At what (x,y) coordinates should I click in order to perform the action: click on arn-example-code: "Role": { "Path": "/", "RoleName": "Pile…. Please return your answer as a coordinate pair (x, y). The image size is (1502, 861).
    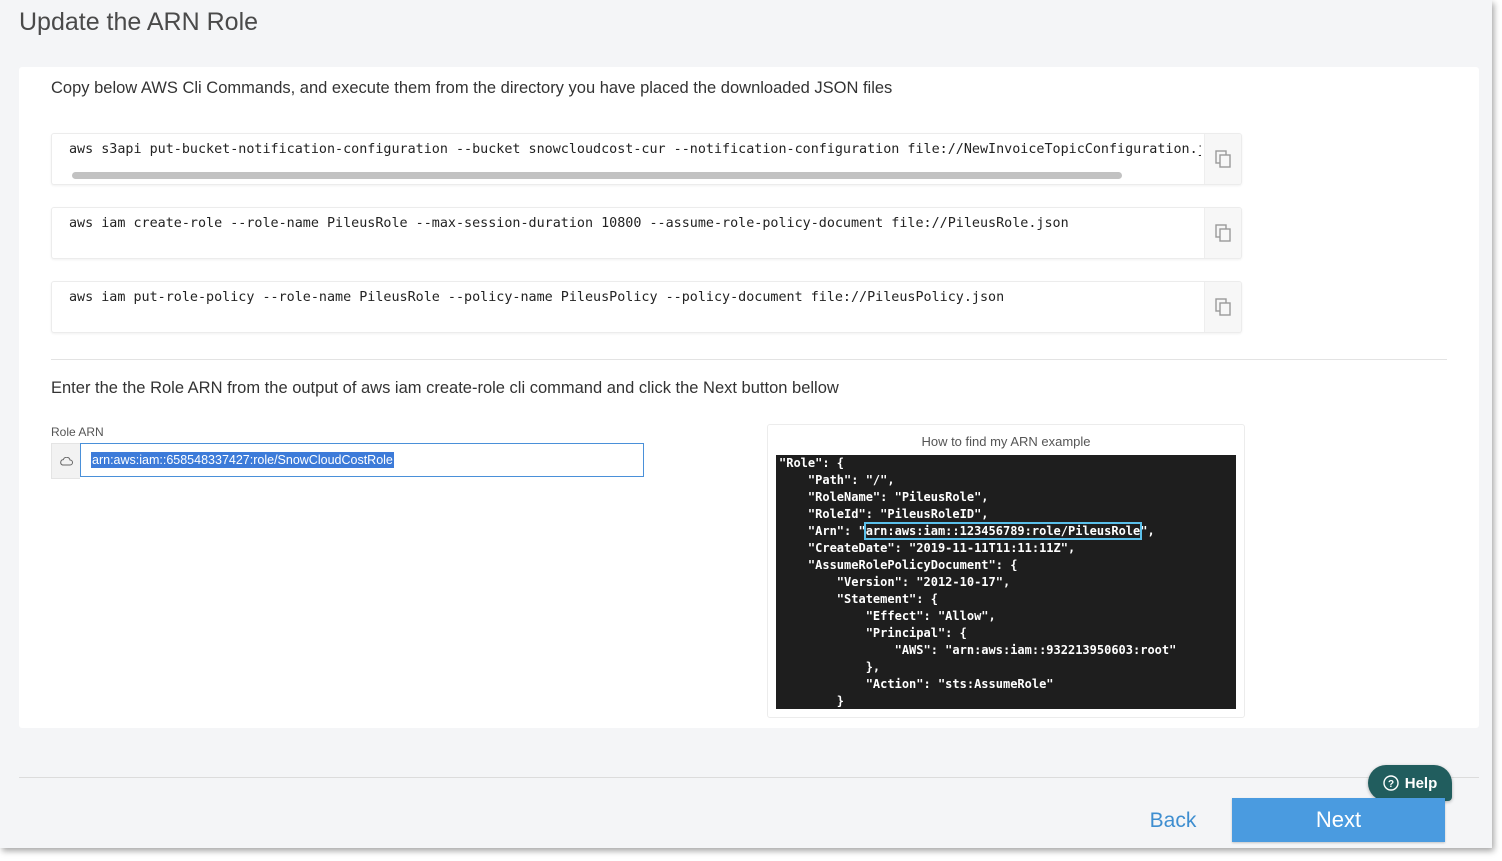
    Looking at the image, I should click on (1006, 582).